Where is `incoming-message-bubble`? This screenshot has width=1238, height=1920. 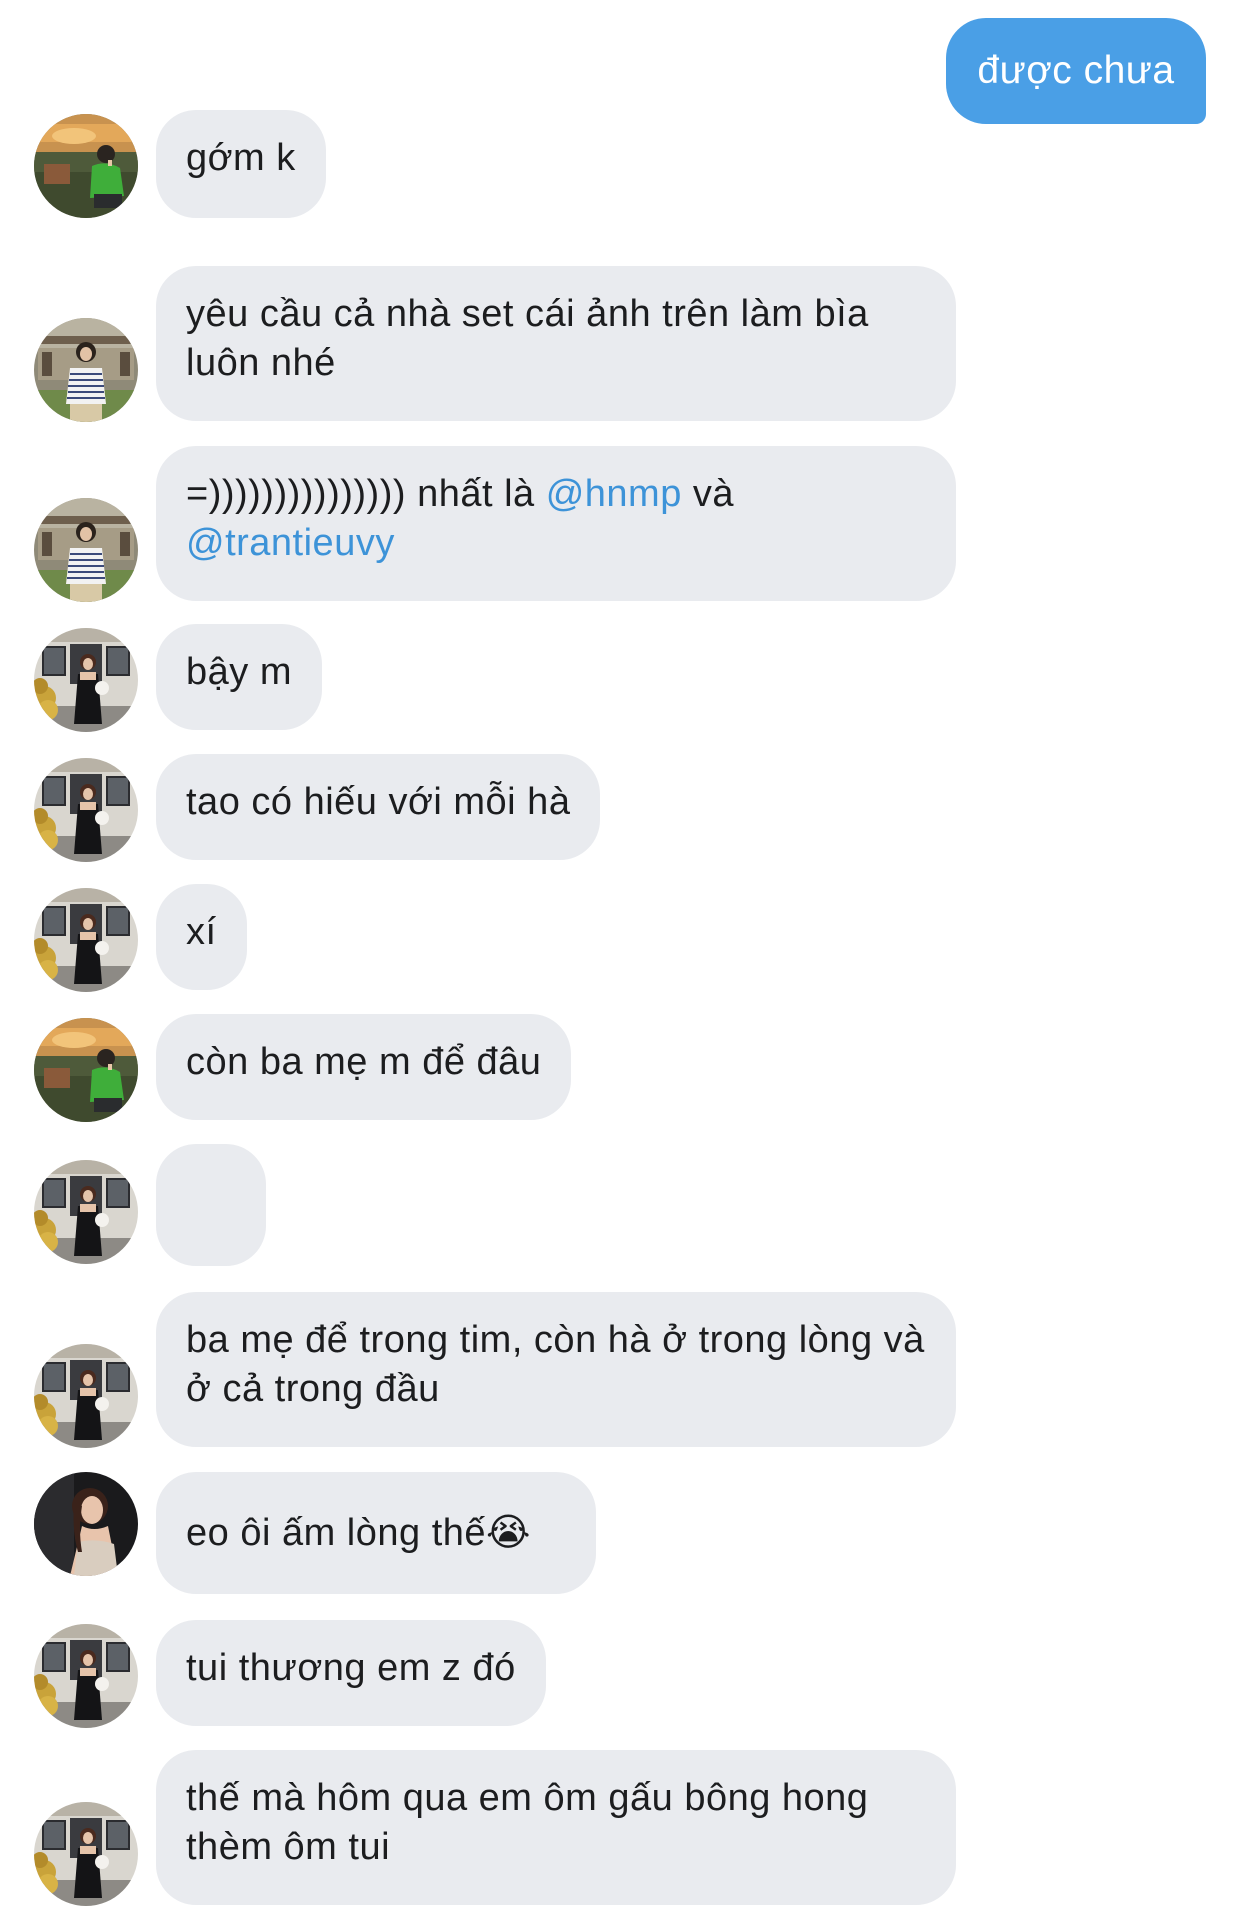
incoming-message-bubble is located at coordinates (211, 1285).